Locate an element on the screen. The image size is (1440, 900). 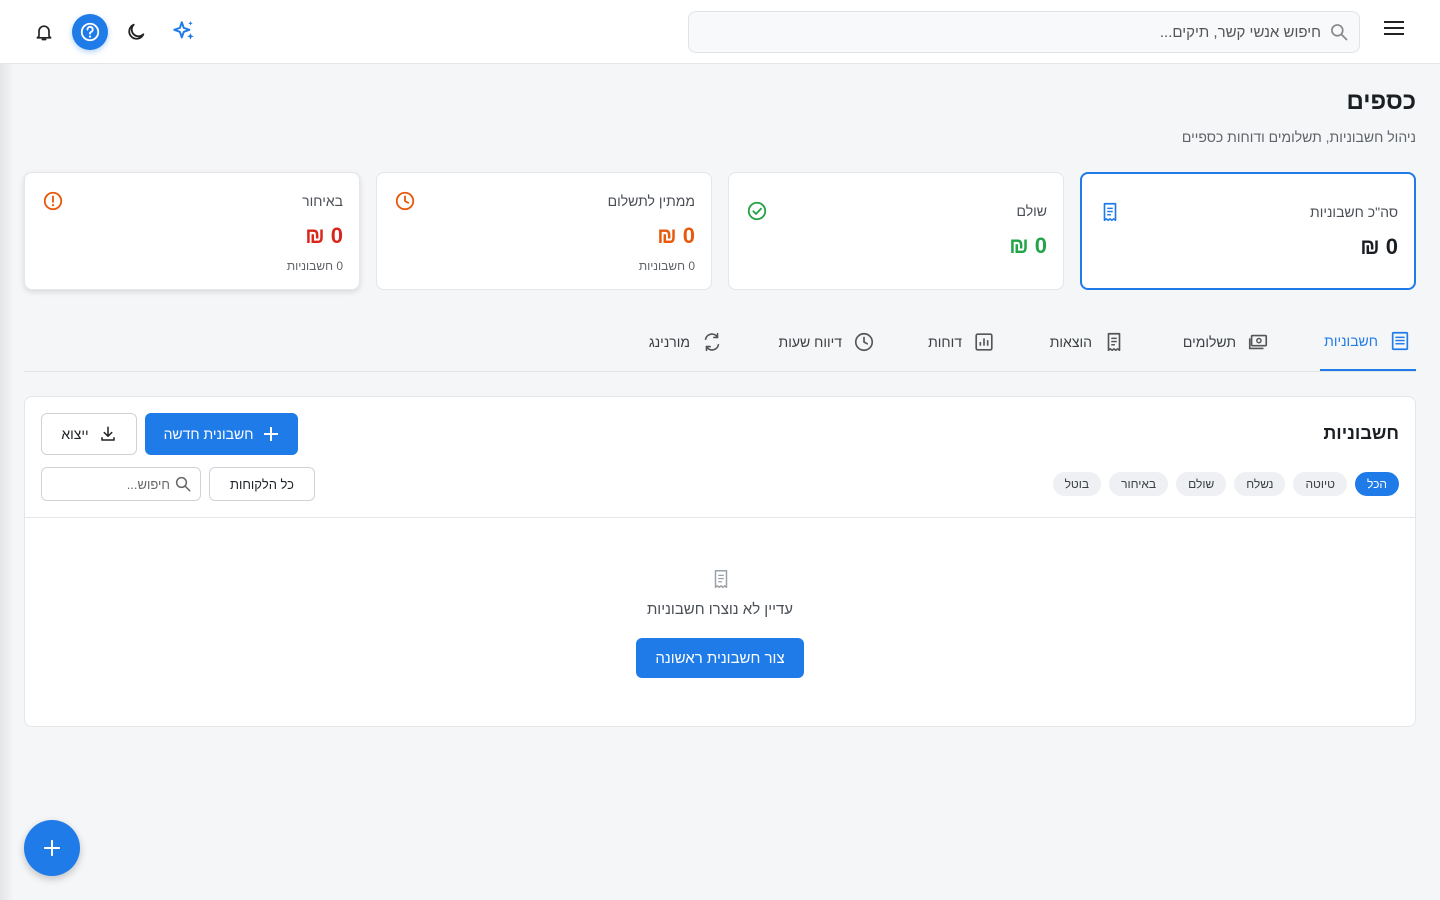
tab-label: מורנינג is located at coordinates (669, 341).